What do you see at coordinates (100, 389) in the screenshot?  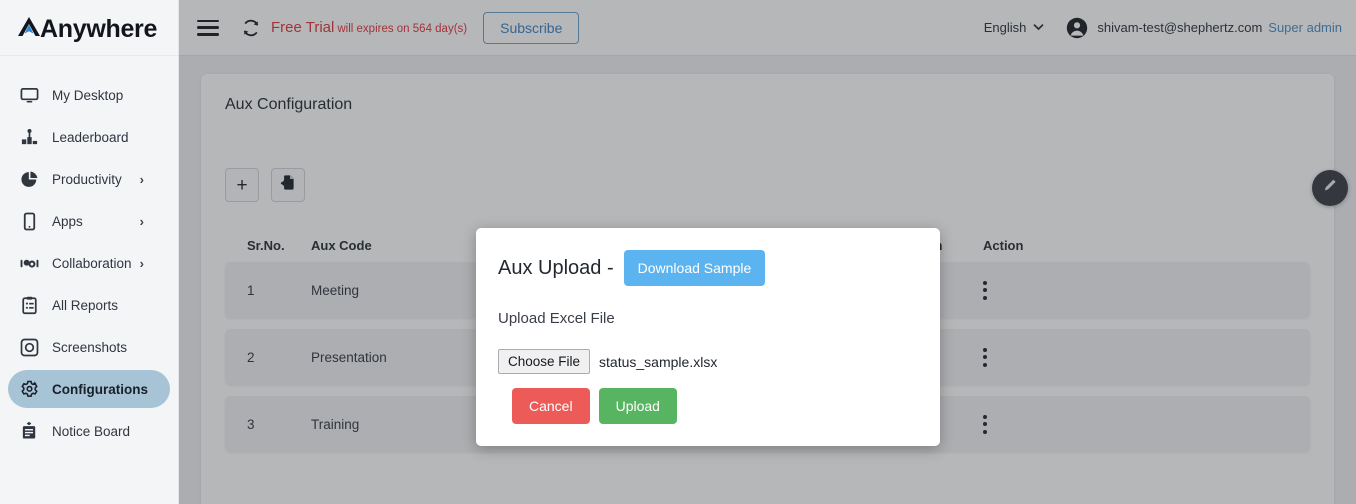 I see `sidebar-item-label: Configurations` at bounding box center [100, 389].